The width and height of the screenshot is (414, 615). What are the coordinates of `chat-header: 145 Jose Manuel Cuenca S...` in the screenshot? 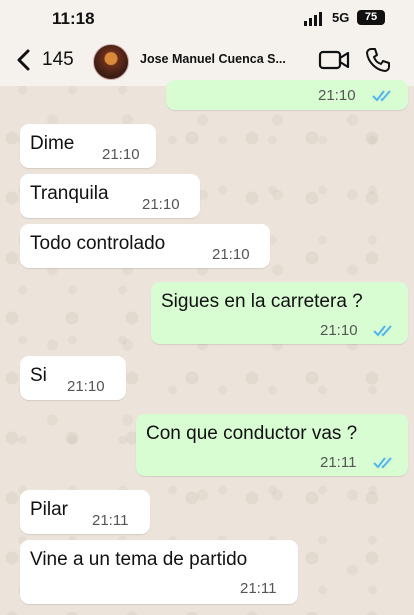 It's located at (207, 61).